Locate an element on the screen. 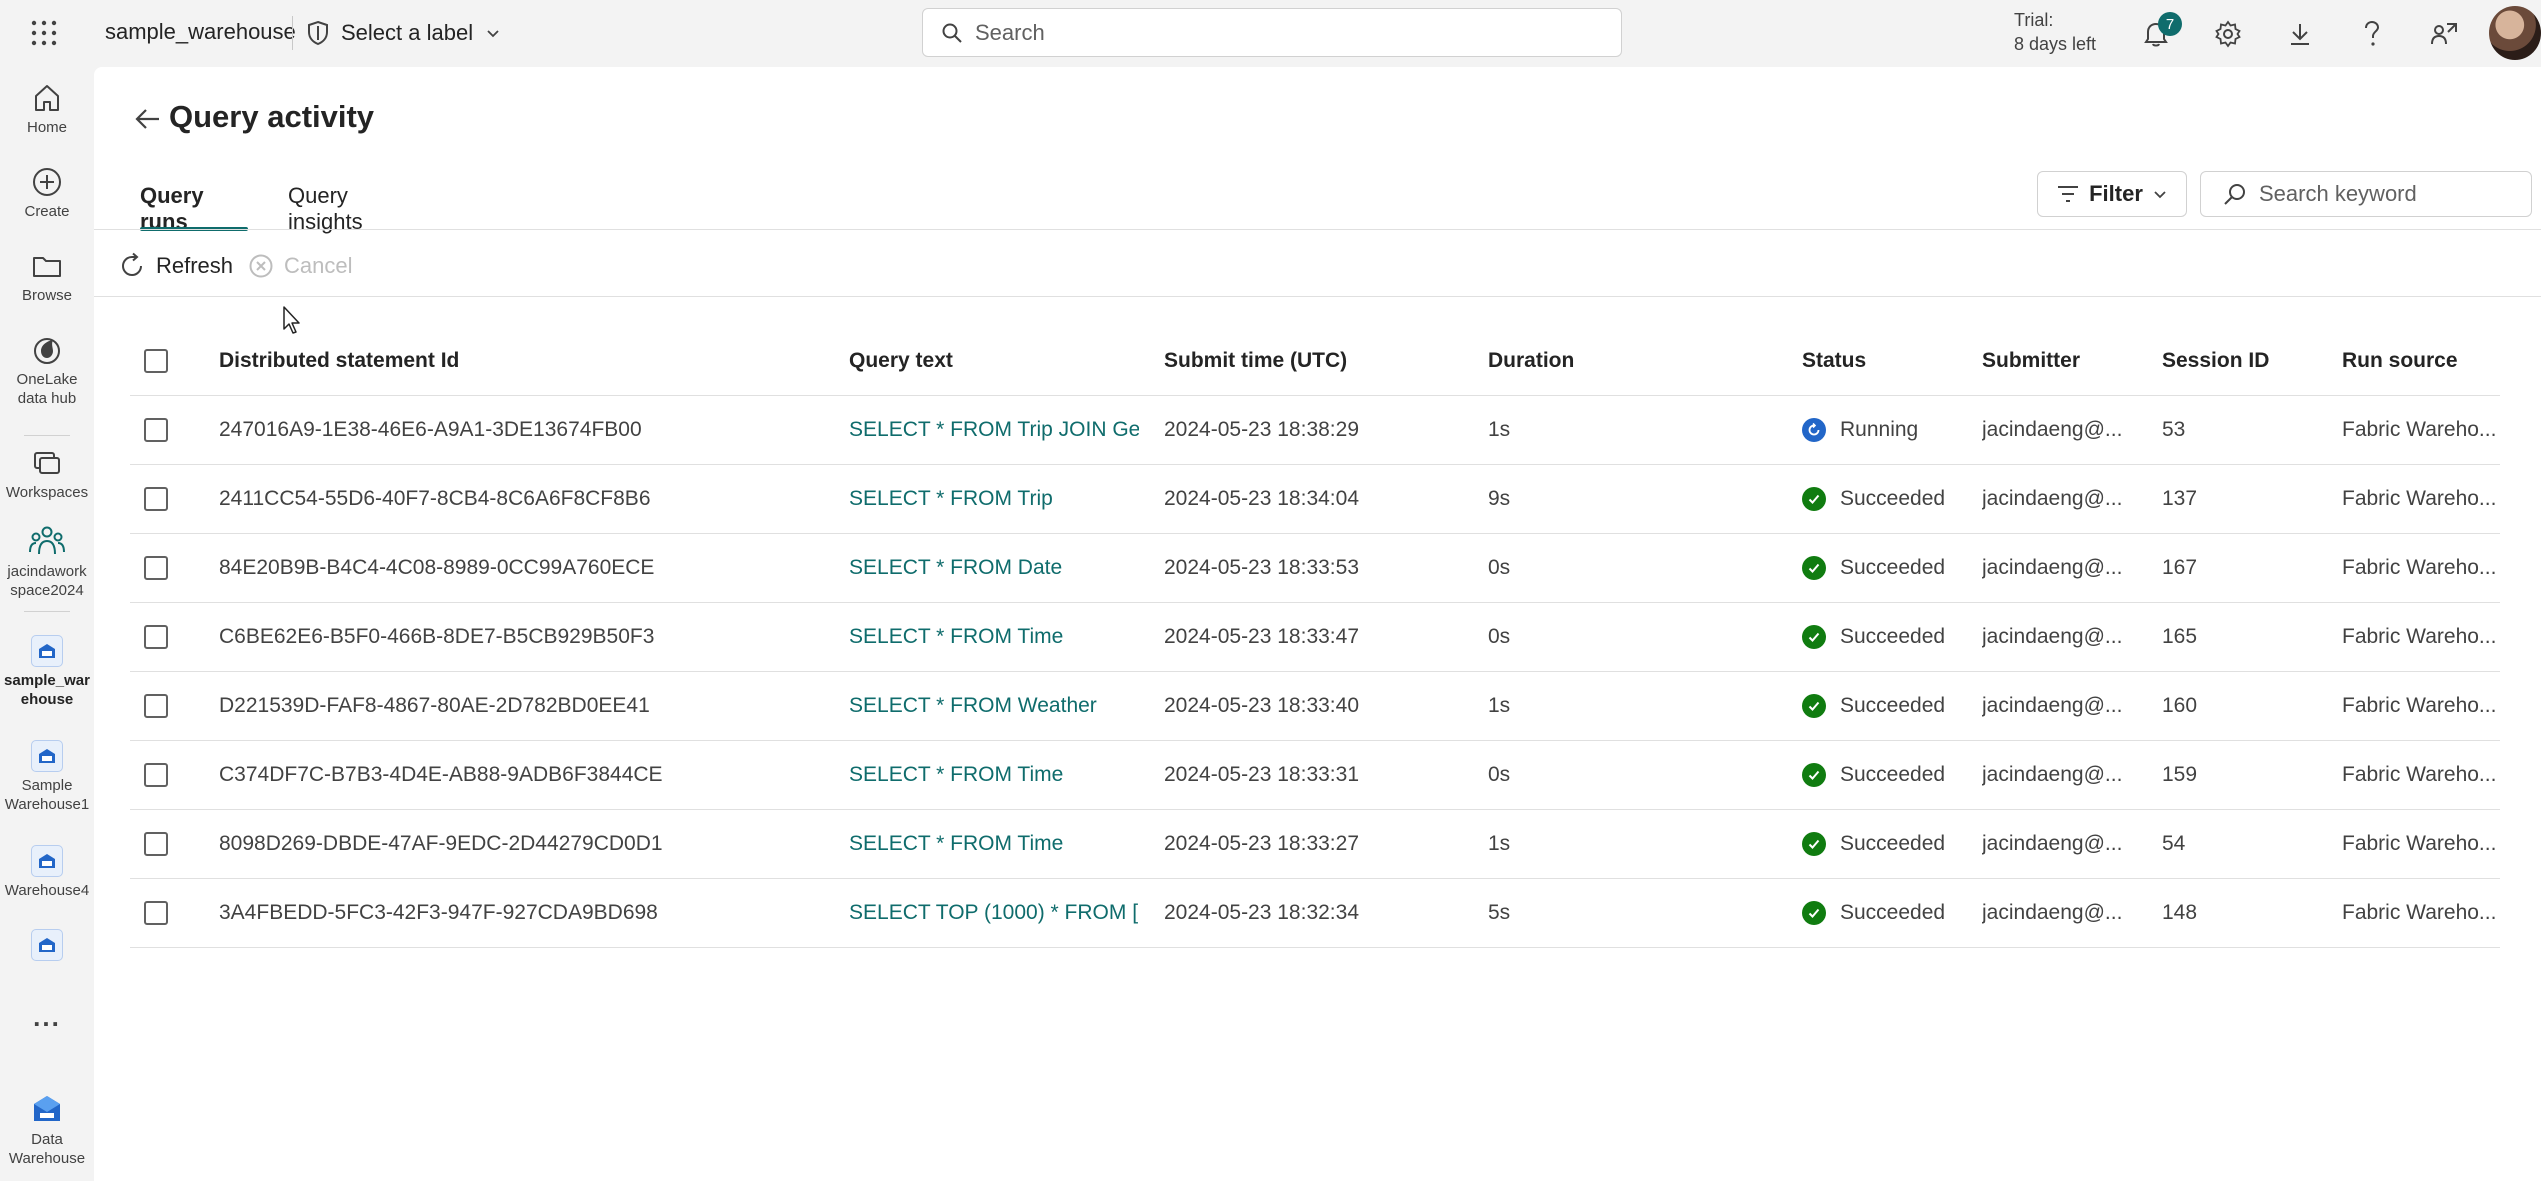 Image resolution: width=2541 pixels, height=1181 pixels. filter-button: Filter is located at coordinates (2112, 194).